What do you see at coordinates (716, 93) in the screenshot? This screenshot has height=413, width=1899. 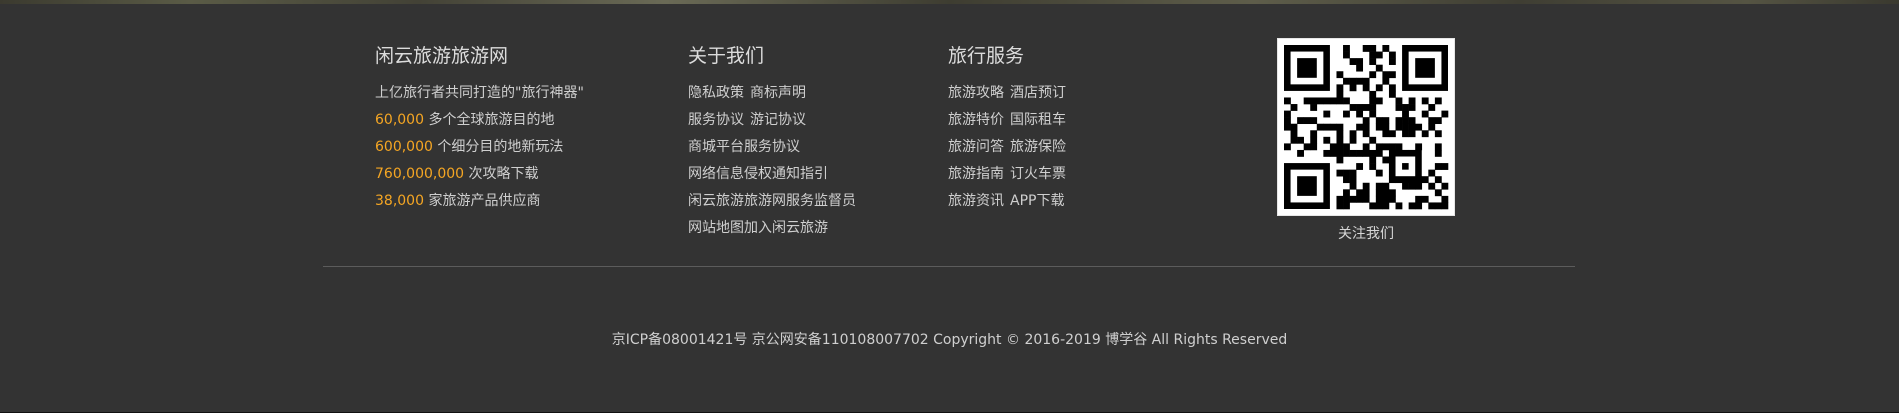 I see `privacy-policy-link: 隐私政策` at bounding box center [716, 93].